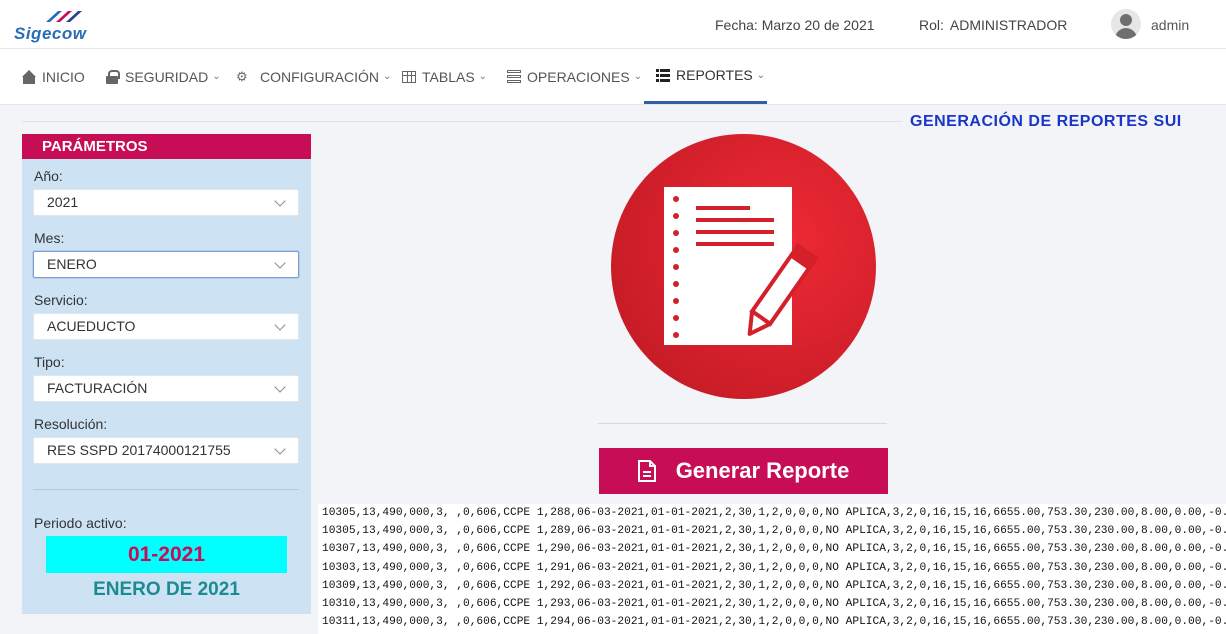 This screenshot has height=634, width=1226. Describe the element at coordinates (63, 202) in the screenshot. I see `year-select-value: 2021` at that location.